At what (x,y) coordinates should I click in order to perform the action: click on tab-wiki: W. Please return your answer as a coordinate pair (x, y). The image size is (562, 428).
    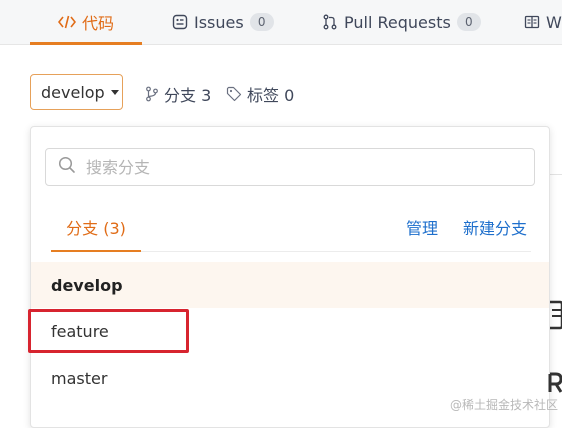
    Looking at the image, I should click on (543, 22).